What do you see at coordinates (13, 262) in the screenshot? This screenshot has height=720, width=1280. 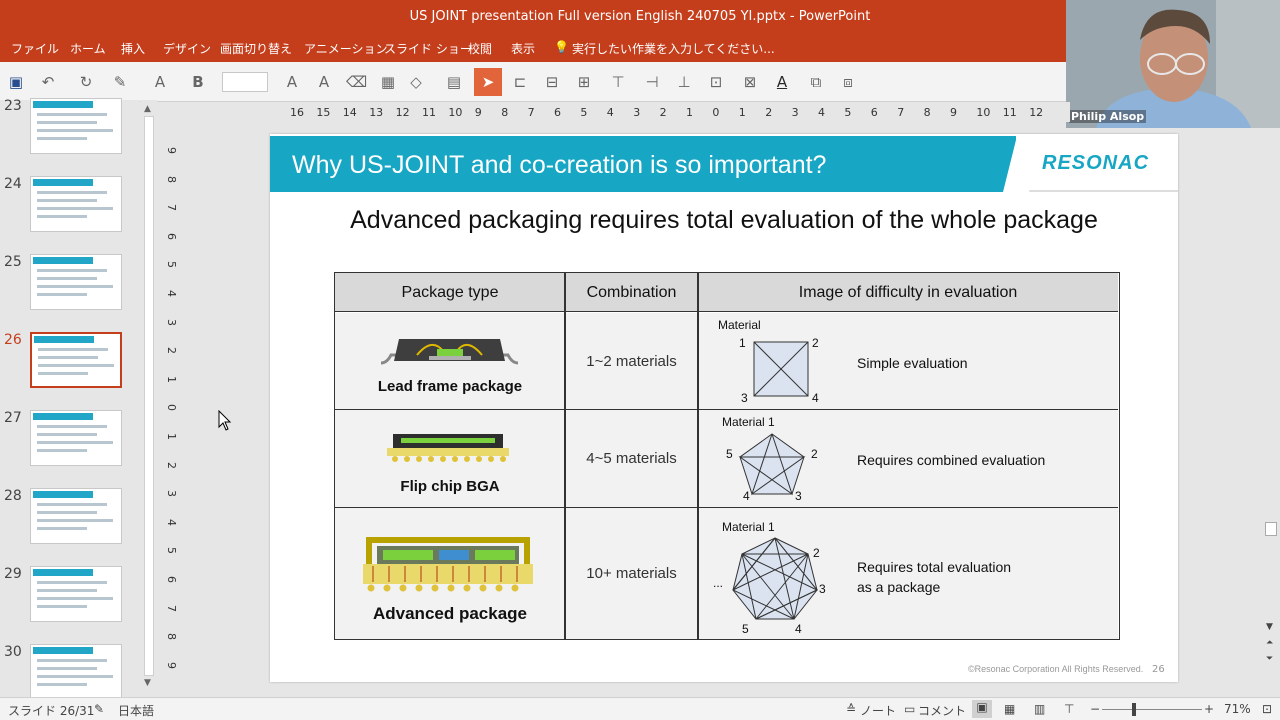 I see `thumbnail-number: 25` at bounding box center [13, 262].